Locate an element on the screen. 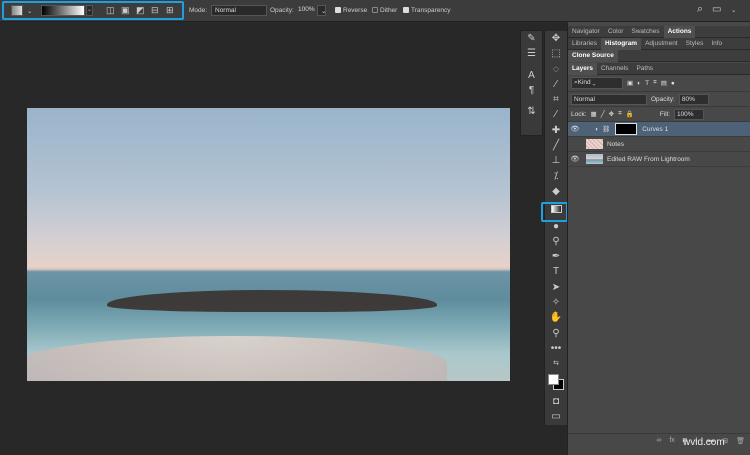 This screenshot has width=750, height=455. layer-name: Curves 1 is located at coordinates (655, 129).